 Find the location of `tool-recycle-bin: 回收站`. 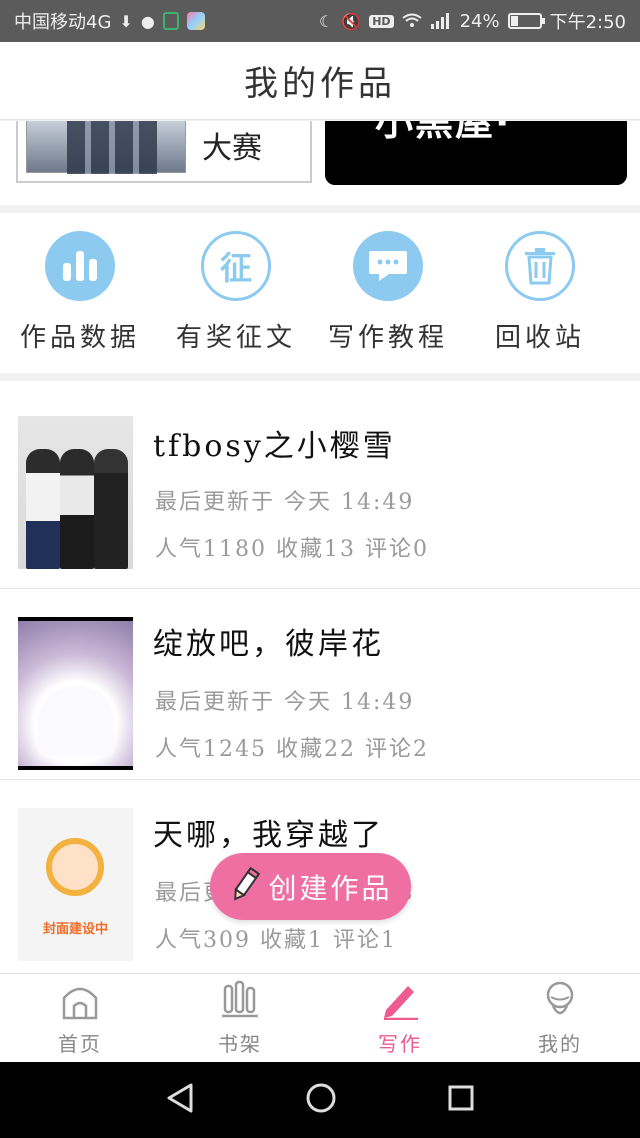

tool-recycle-bin: 回收站 is located at coordinates (540, 293).